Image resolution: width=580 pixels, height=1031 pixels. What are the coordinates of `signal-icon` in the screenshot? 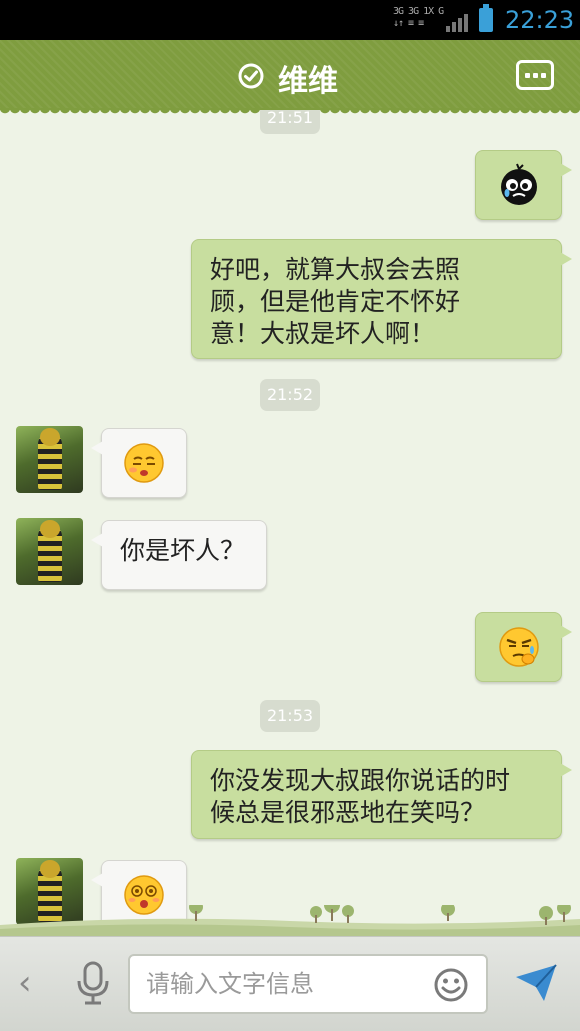 It's located at (457, 23).